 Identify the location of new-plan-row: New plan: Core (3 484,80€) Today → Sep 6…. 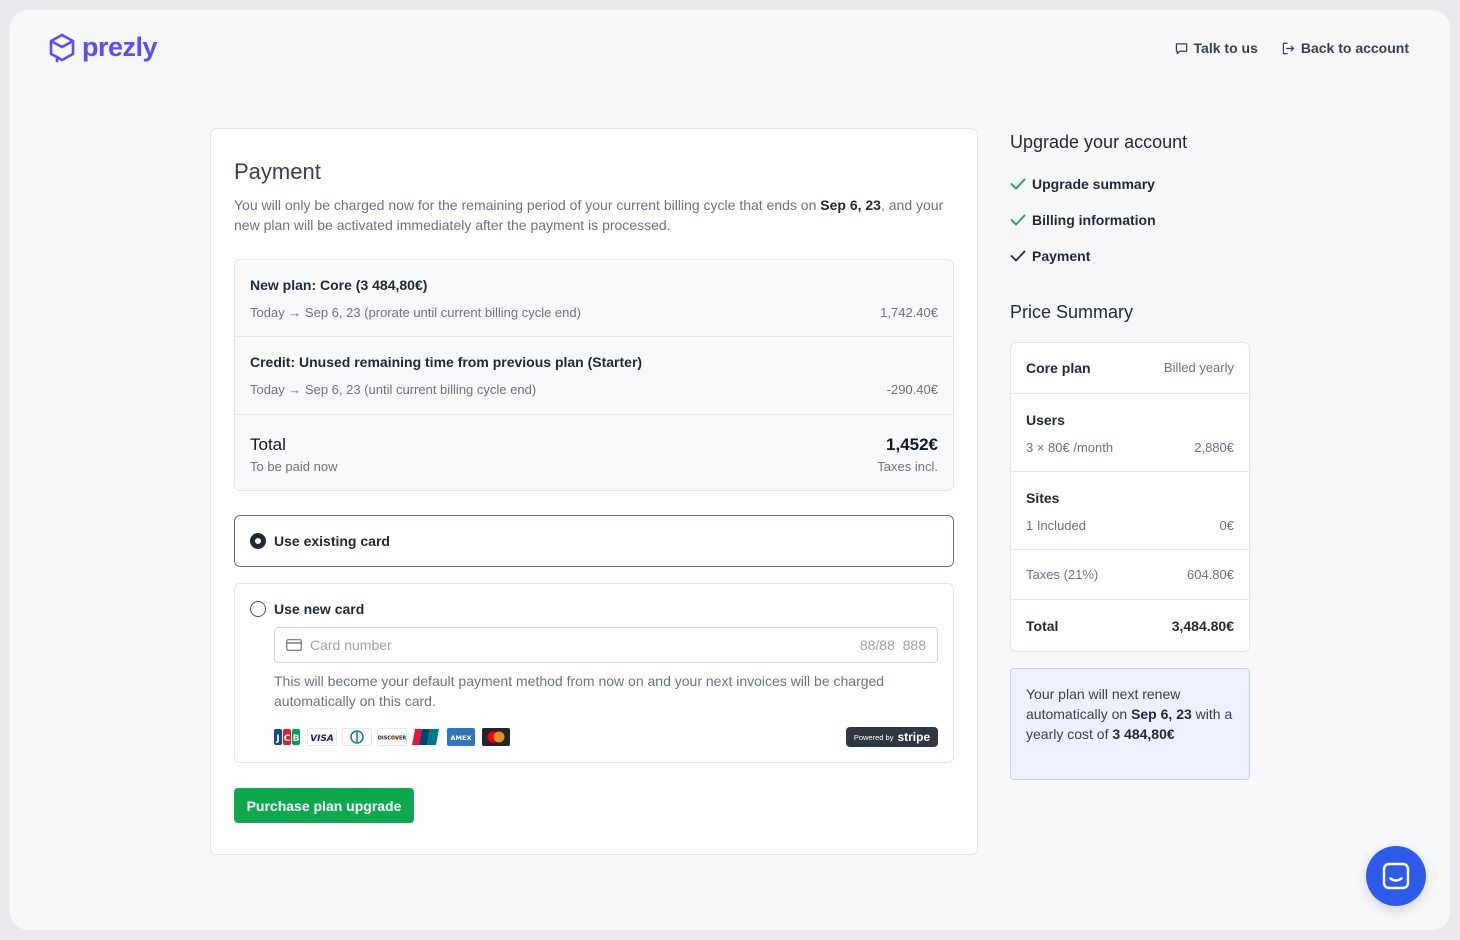
(594, 298).